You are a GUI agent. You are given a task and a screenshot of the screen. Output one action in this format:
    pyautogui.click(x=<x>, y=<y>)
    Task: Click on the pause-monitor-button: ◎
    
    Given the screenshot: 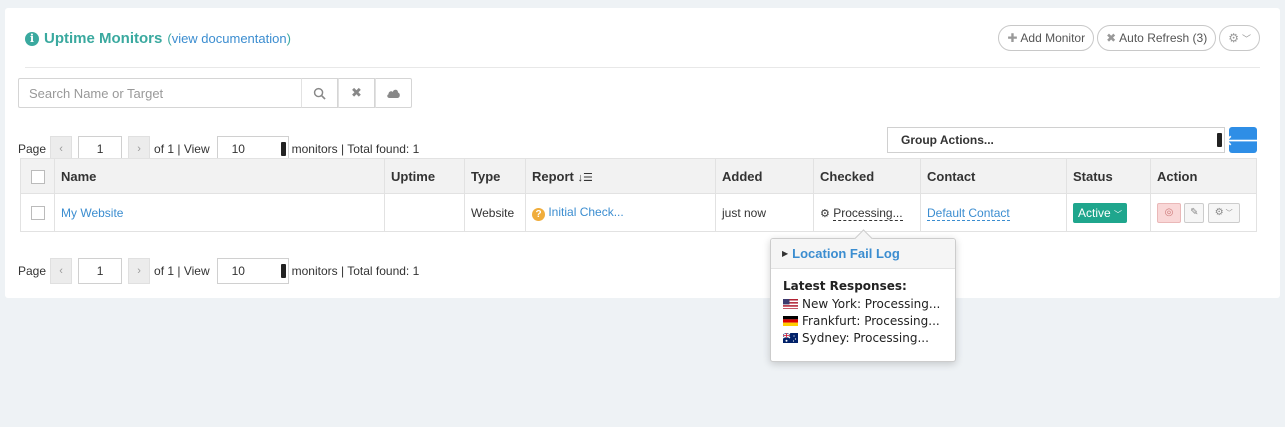 What is the action you would take?
    pyautogui.click(x=1169, y=212)
    